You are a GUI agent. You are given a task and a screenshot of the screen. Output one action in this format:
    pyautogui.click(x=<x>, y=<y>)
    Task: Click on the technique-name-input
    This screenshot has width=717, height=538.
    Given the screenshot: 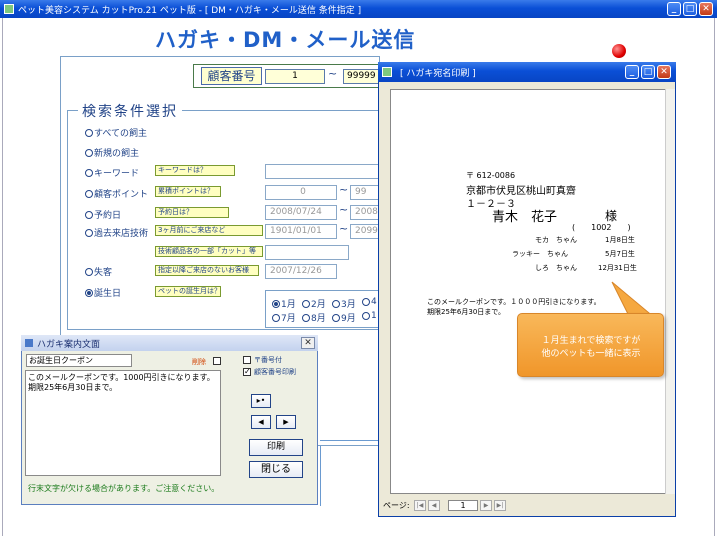 What is the action you would take?
    pyautogui.click(x=307, y=252)
    